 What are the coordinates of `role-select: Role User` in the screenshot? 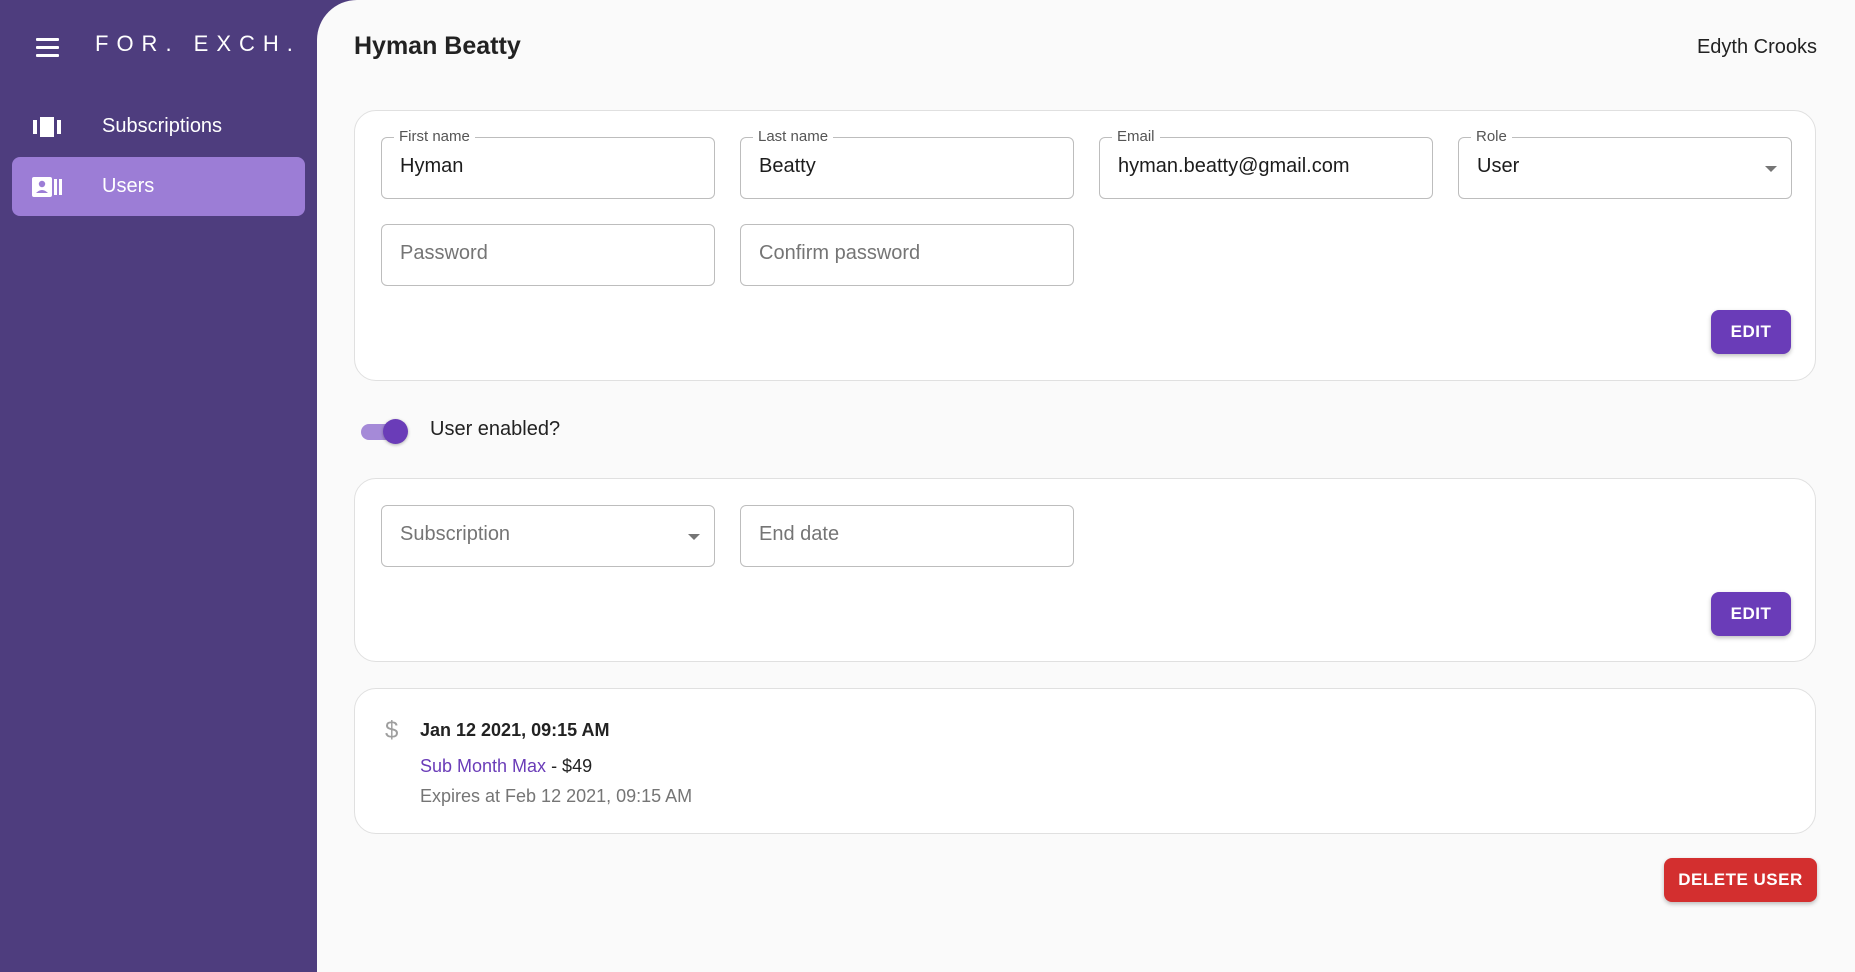 It's located at (1625, 164).